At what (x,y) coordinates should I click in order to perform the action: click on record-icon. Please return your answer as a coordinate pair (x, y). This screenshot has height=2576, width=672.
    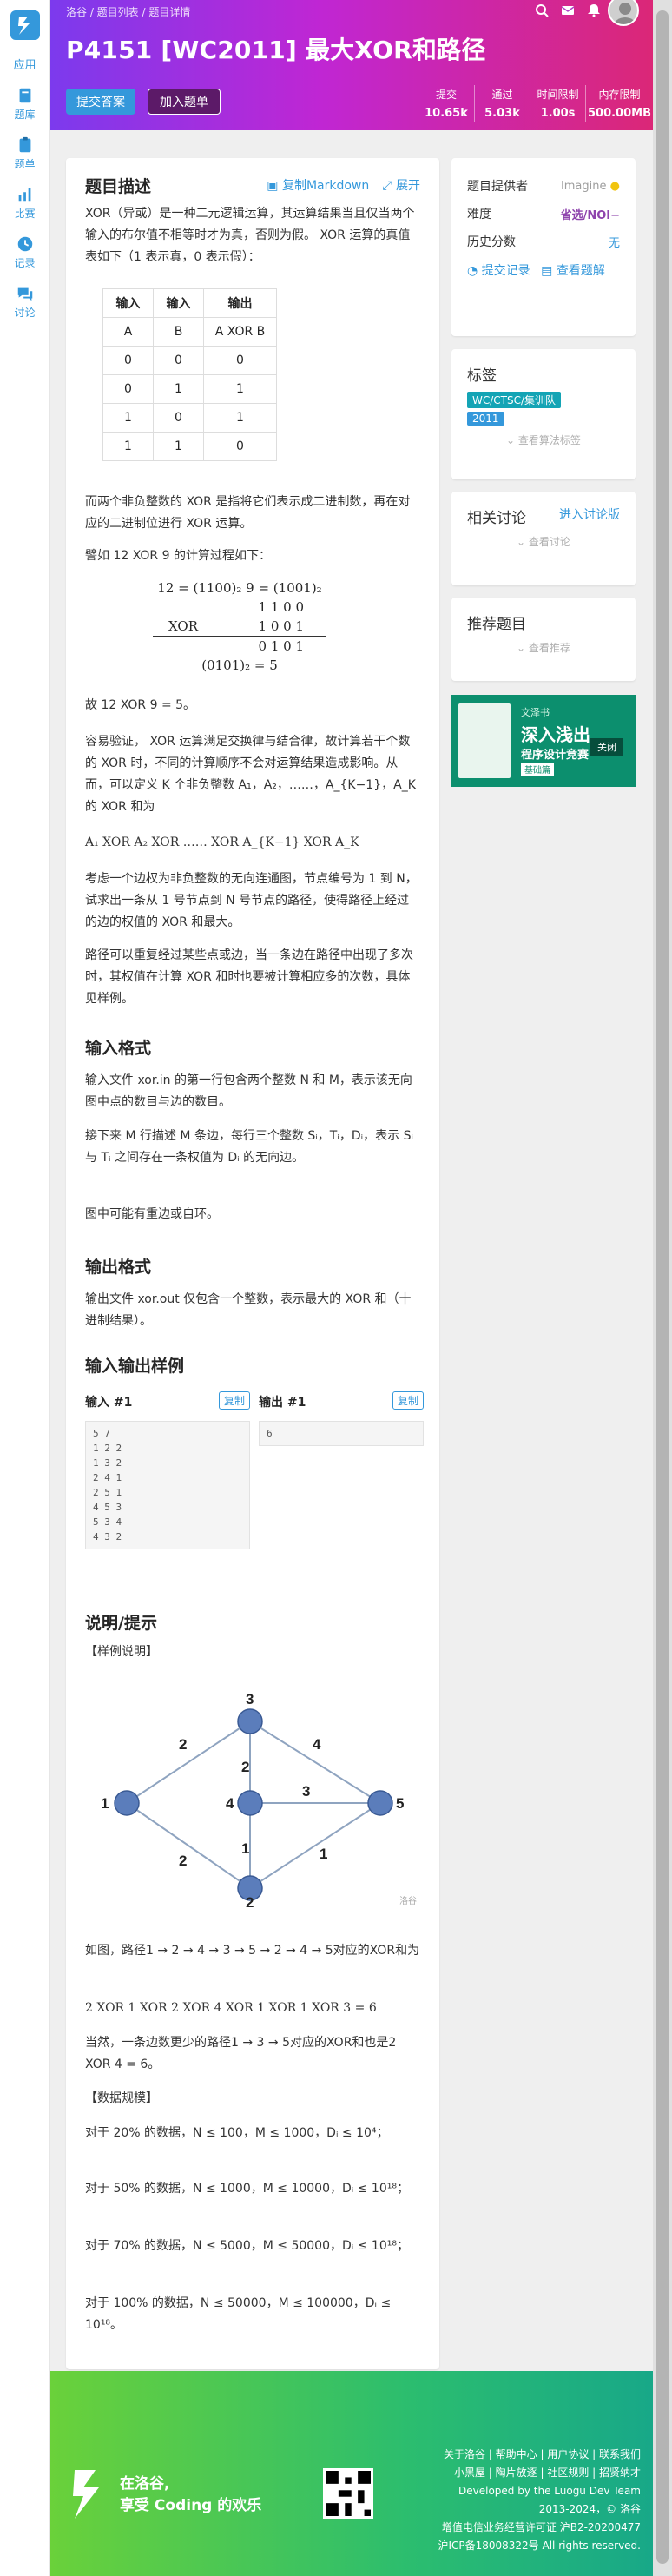
    Looking at the image, I should click on (24, 244).